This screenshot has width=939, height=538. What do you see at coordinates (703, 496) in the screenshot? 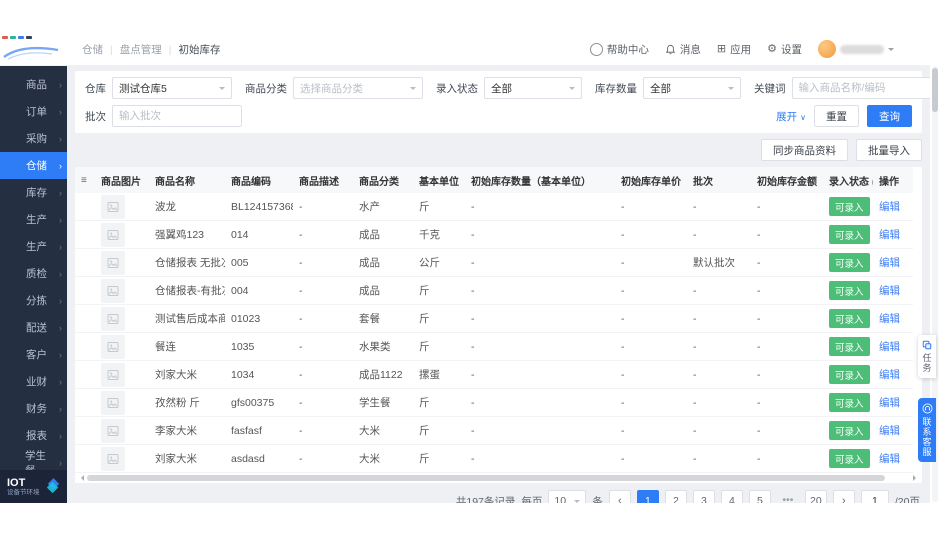
I see `page-button: 3` at bounding box center [703, 496].